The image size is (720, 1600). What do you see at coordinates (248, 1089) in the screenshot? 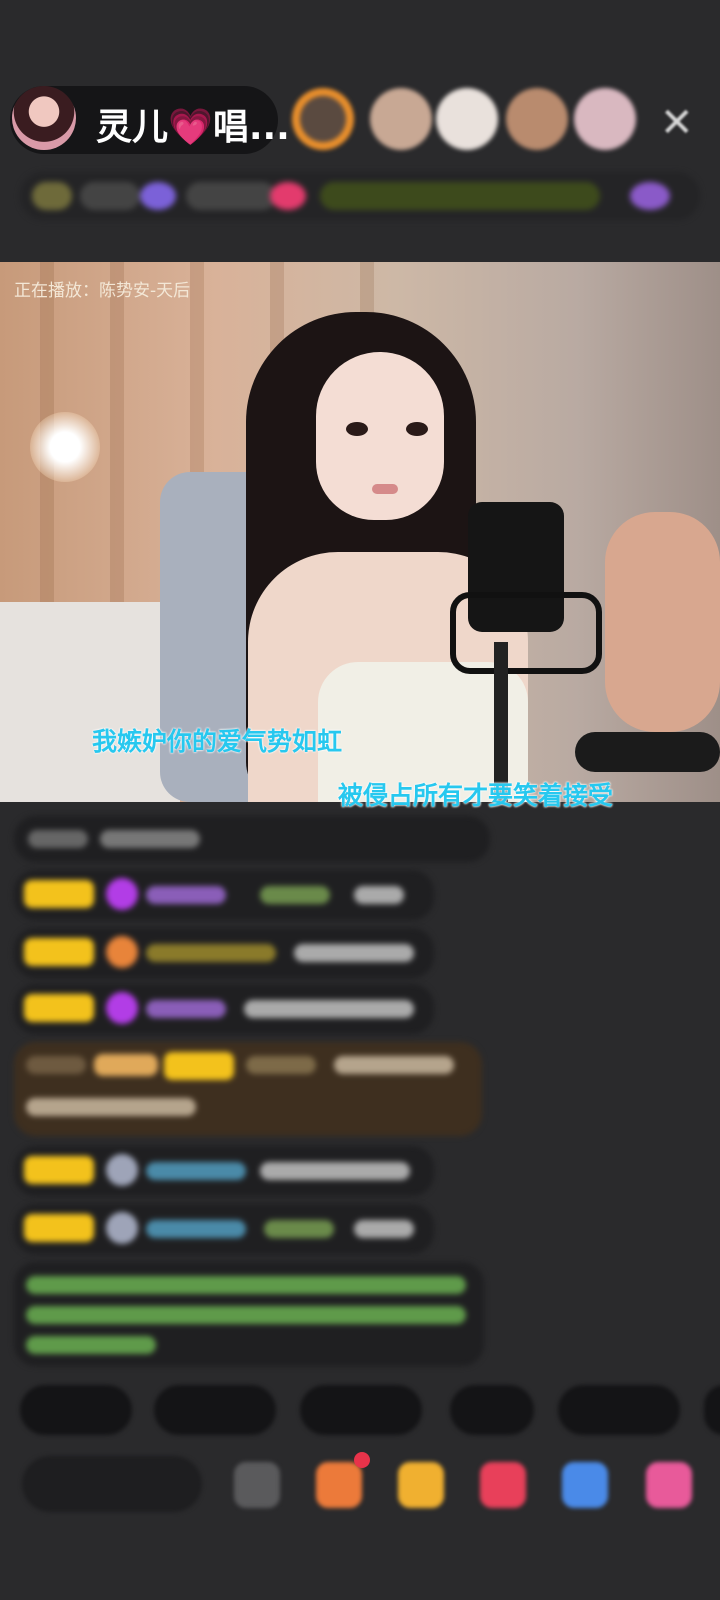
I see `chat-message-highlighted` at bounding box center [248, 1089].